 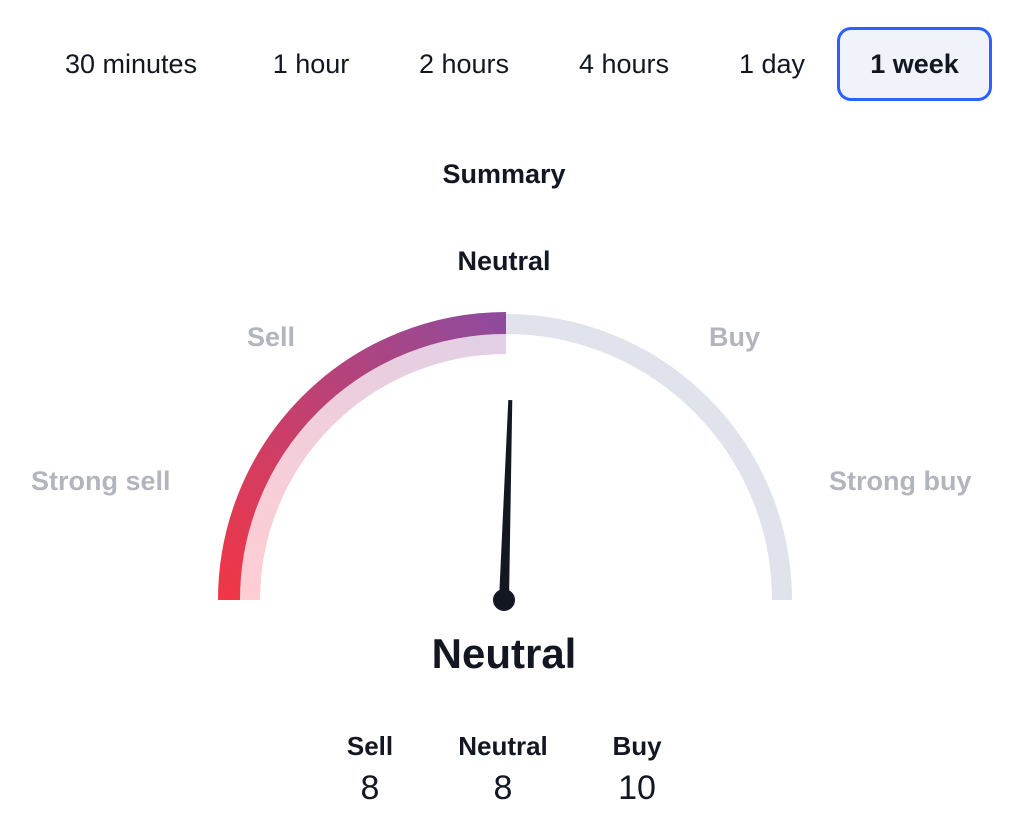 I want to click on counter-buy: Buy 10, so click(x=637, y=769).